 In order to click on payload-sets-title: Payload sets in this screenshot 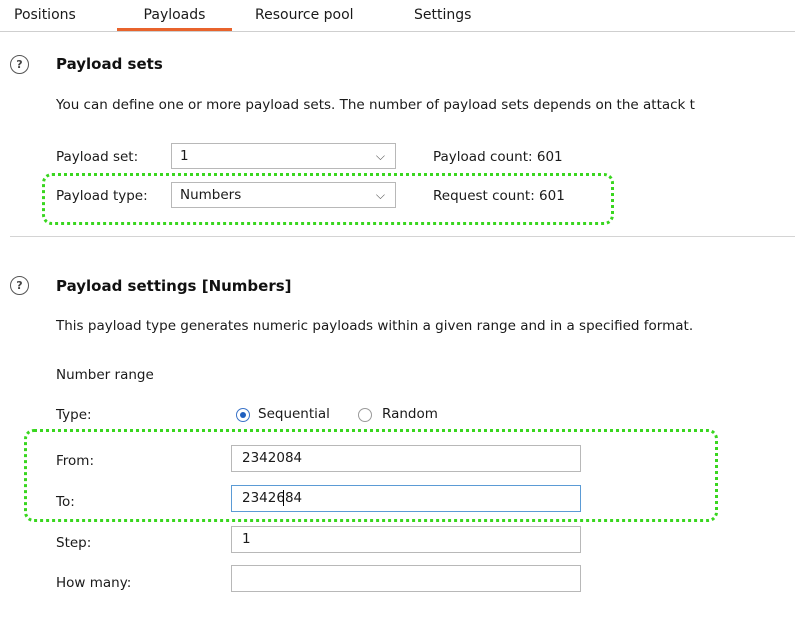, I will do `click(109, 64)`.